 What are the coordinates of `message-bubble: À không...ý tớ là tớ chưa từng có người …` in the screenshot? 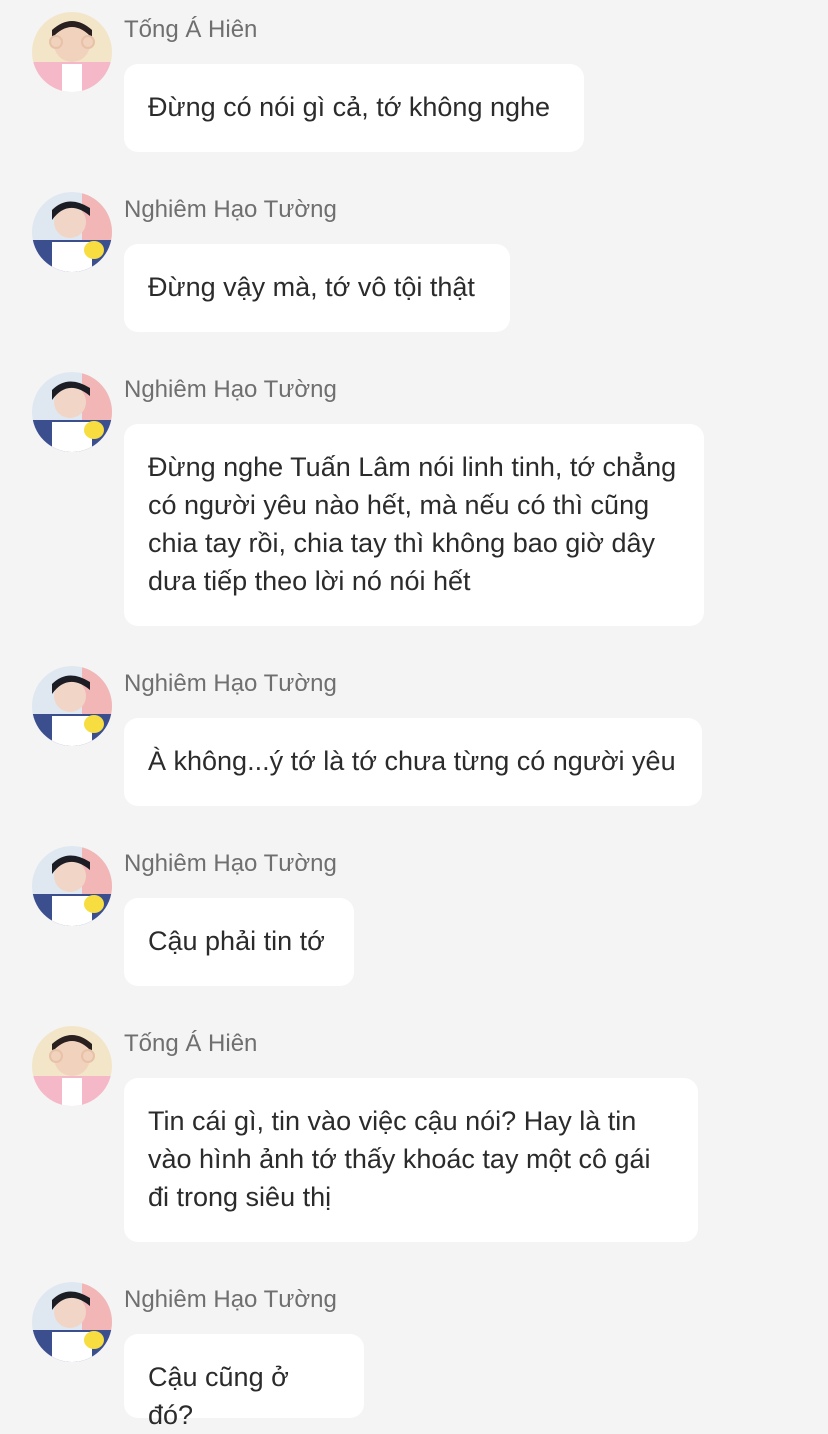 It's located at (413, 762).